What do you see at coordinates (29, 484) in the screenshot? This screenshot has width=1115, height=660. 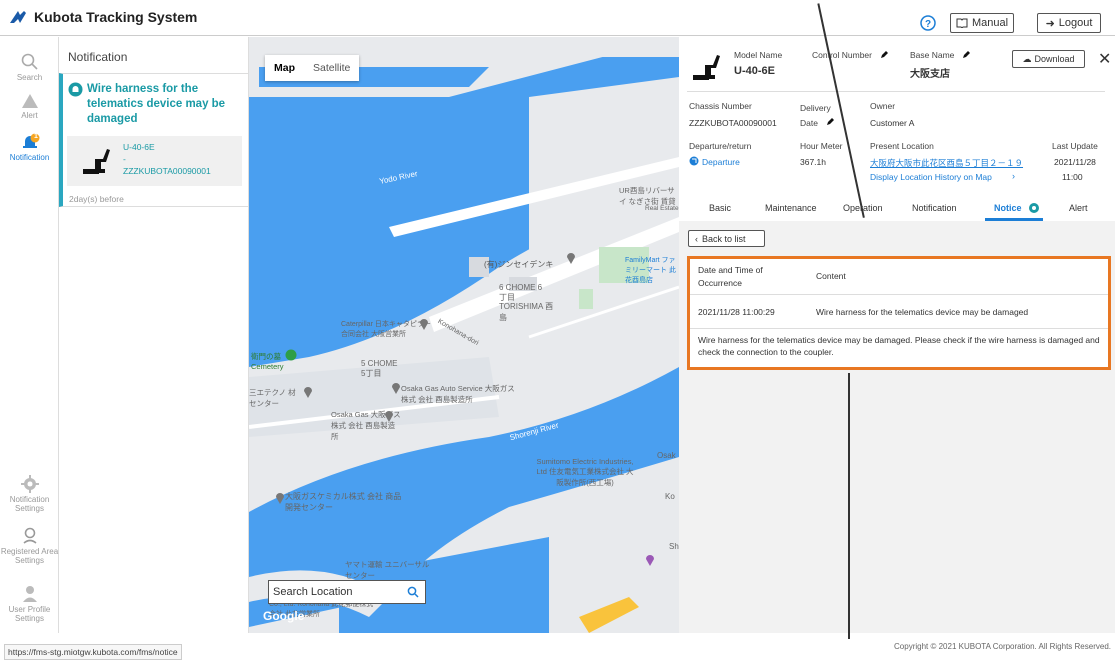 I see `gear-icon` at bounding box center [29, 484].